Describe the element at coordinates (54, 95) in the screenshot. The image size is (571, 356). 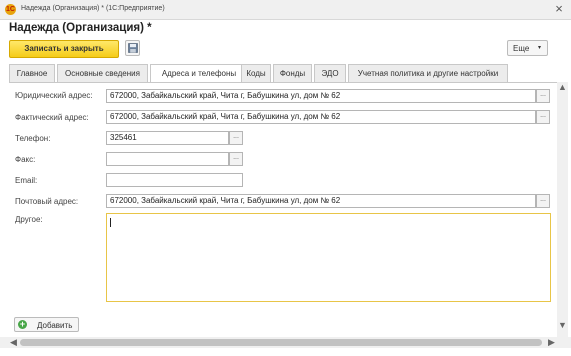
I see `legal-address-label: Юридический адрес:` at that location.